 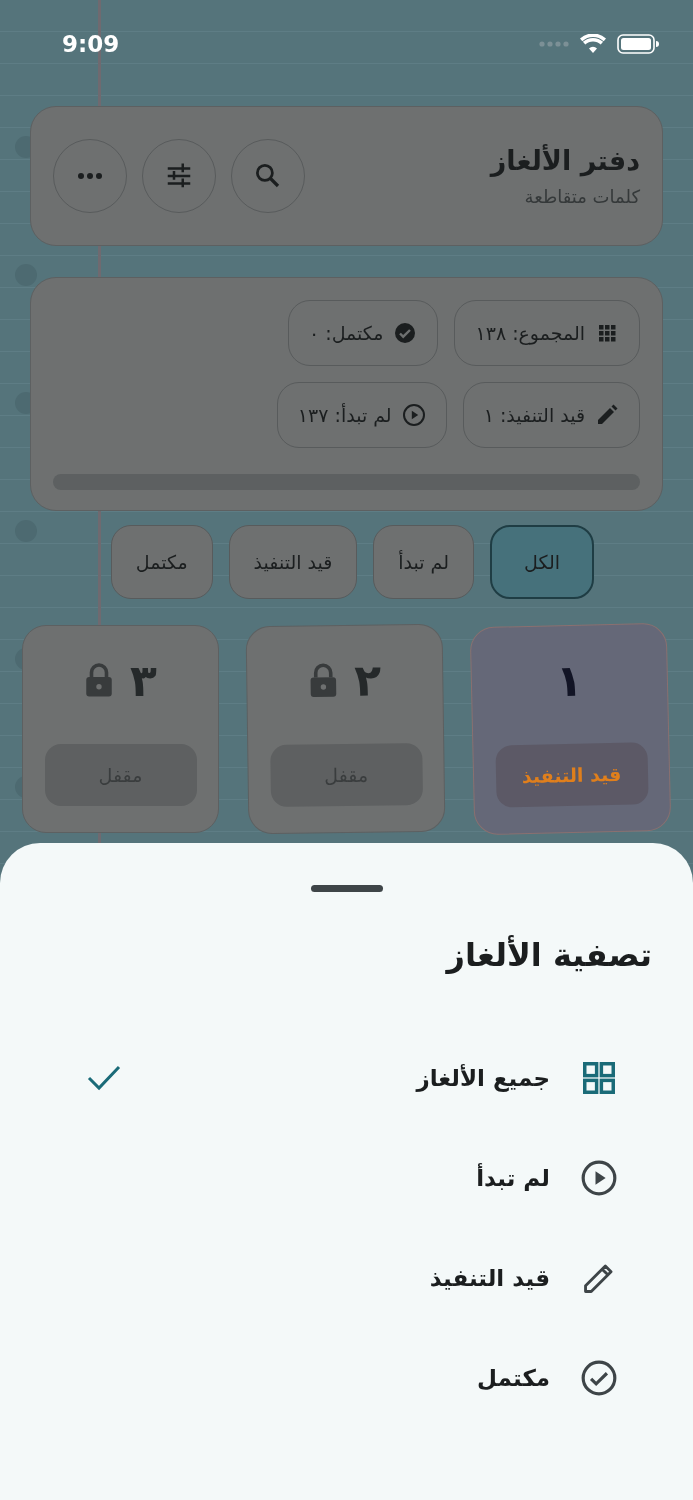 I want to click on filter-option: قيد التنفيذ, so click(x=346, y=1278).